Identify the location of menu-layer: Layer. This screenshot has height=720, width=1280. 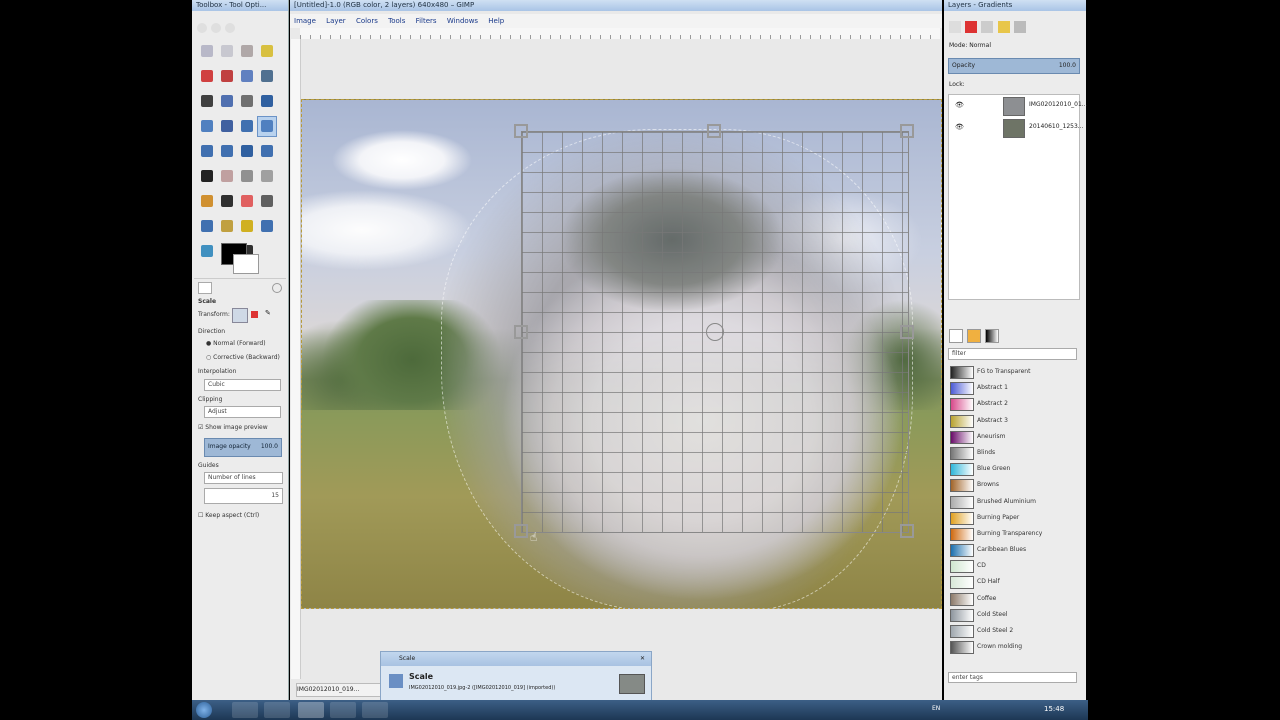
(336, 21).